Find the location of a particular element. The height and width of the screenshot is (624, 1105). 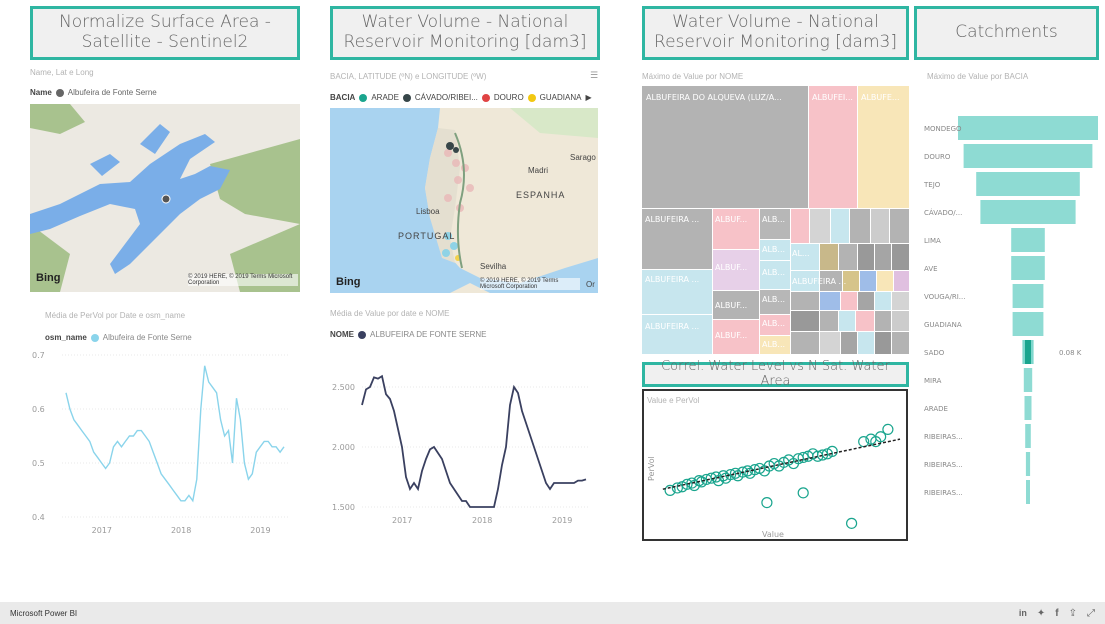

funnel-category-label: ARADE is located at coordinates (936, 409).